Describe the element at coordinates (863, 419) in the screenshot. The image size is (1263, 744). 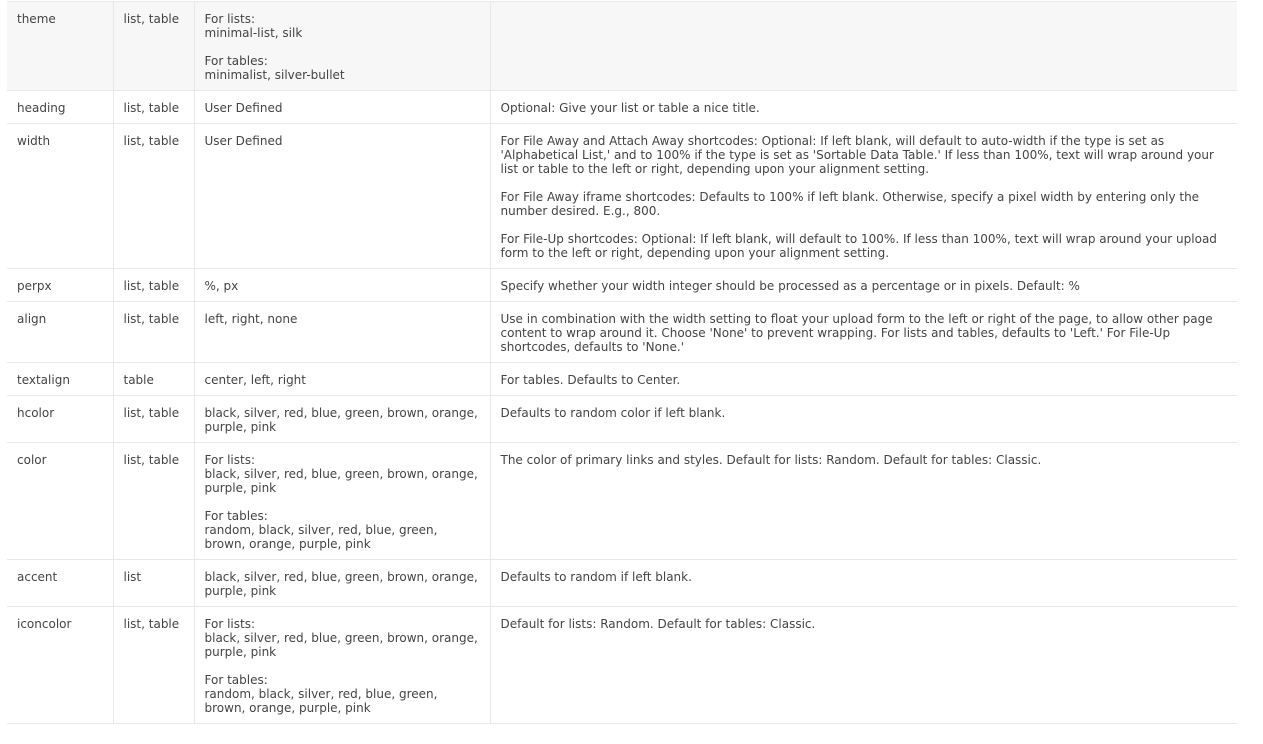
I see `attribute-description-cell: Defaults to random color if left blank.` at that location.